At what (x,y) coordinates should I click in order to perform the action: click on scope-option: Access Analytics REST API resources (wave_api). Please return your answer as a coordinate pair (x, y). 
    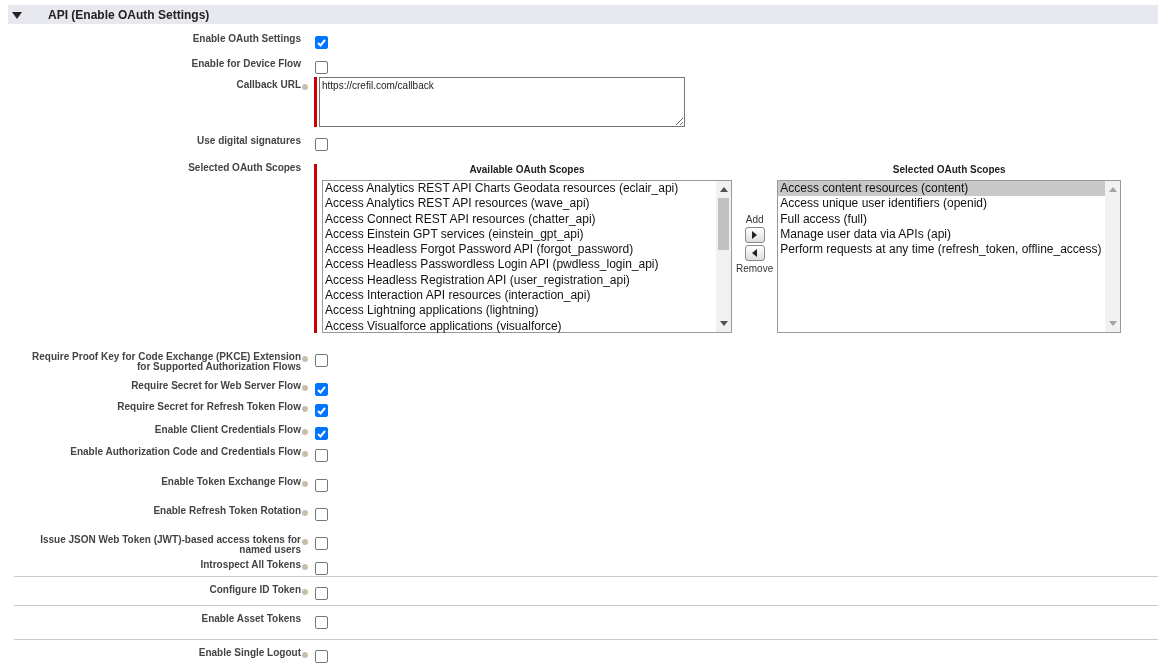
    Looking at the image, I should click on (519, 204).